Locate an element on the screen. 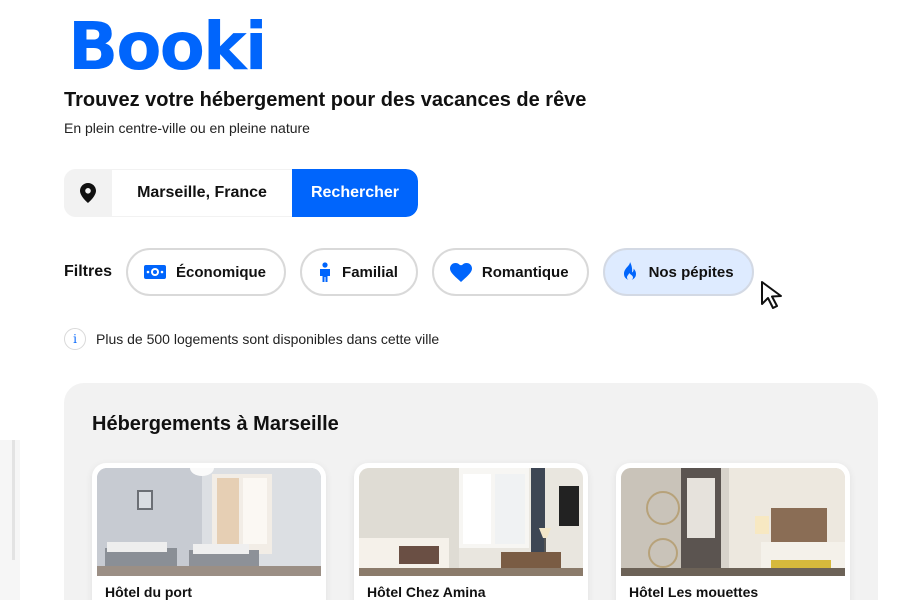  listing-name: Hôtel Chez Amina is located at coordinates (426, 592).